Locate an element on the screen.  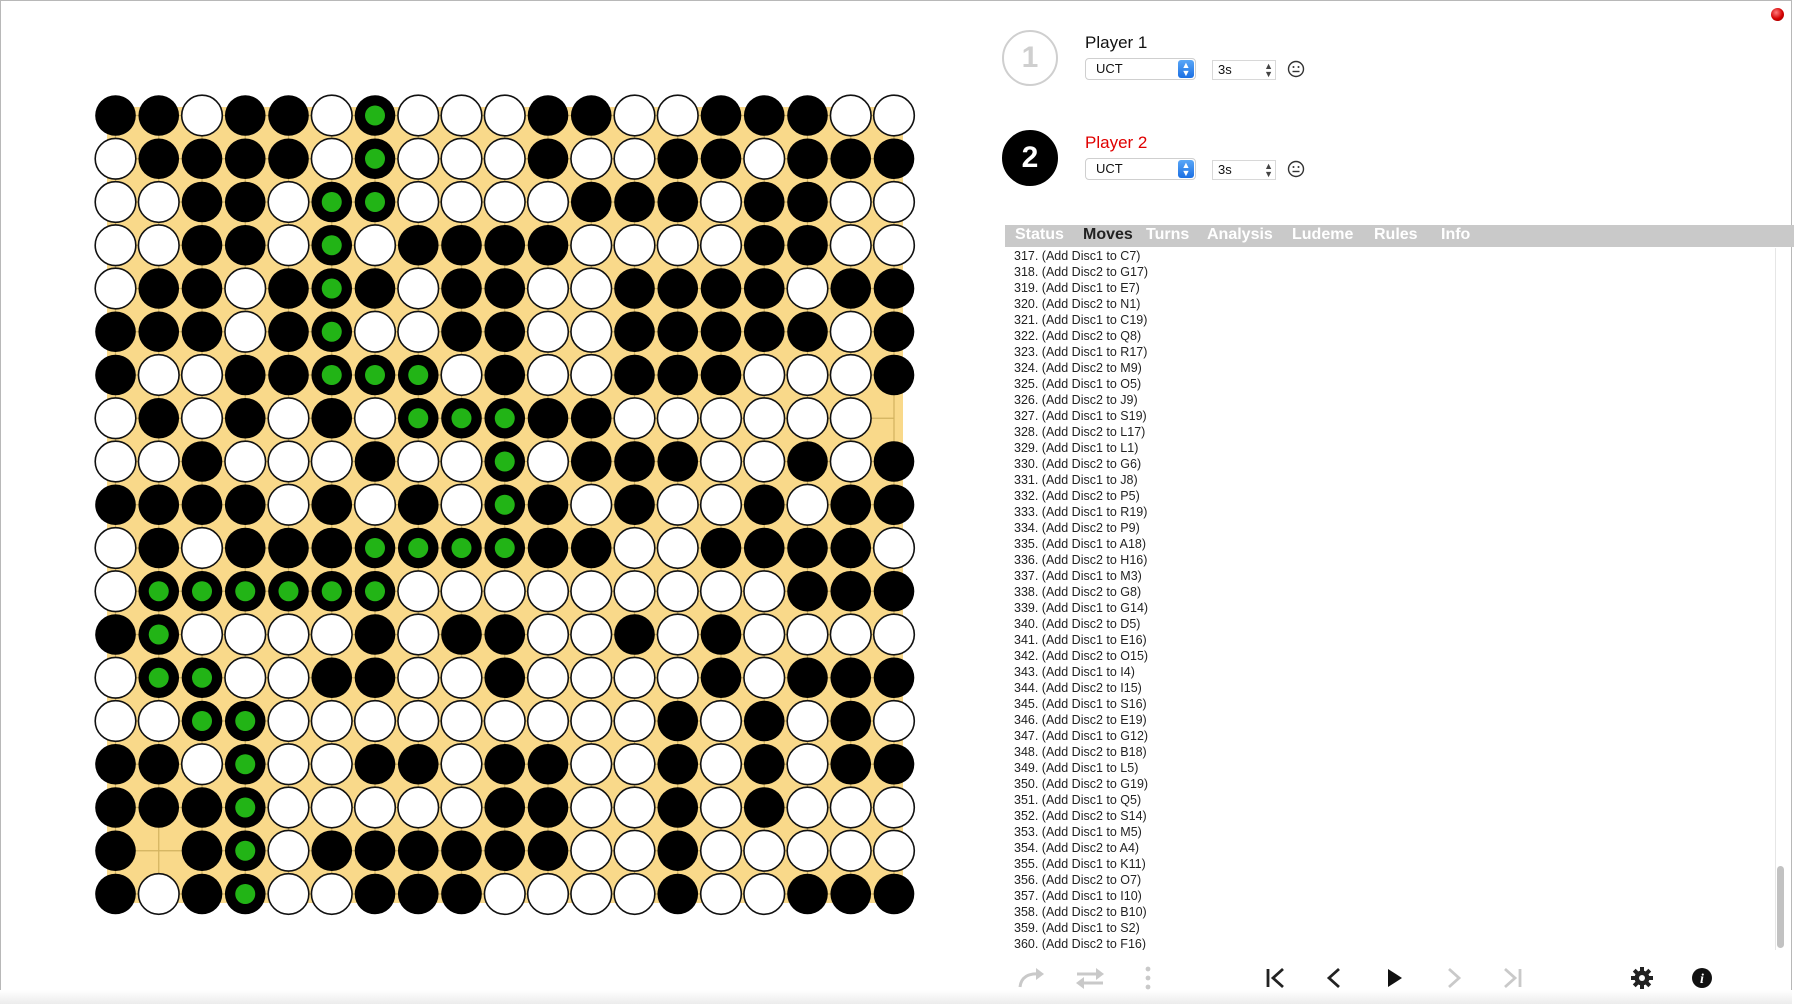
move-list-item: 350. (Add Disc2 to G19) is located at coordinates (1164, 784).